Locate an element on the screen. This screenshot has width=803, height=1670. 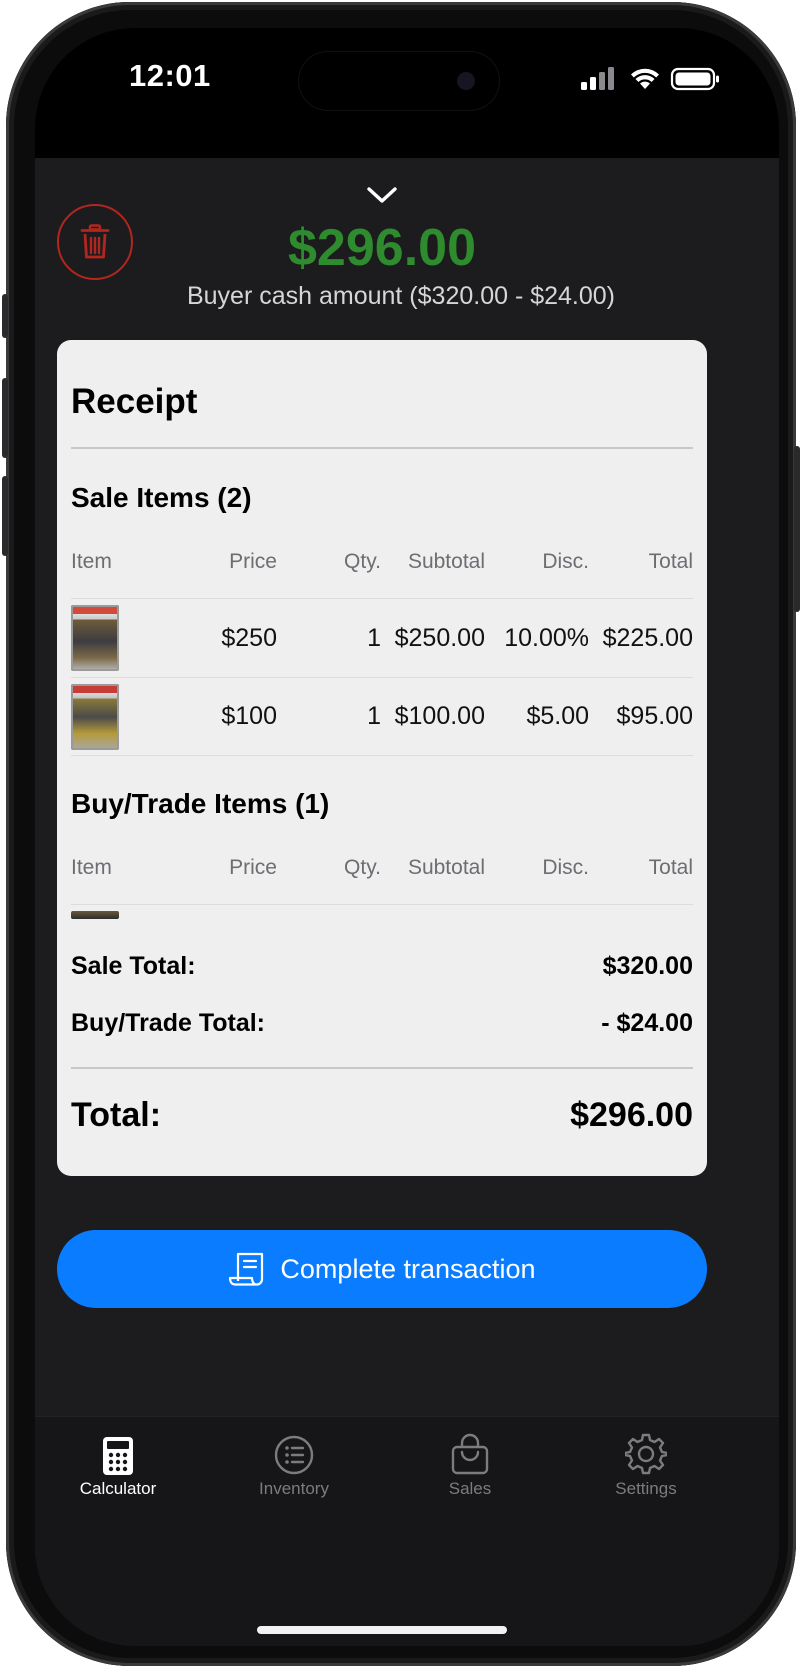
buyer-cash-subtitle: Buyer cash amount ($320.00 - $24.00) is located at coordinates (401, 296).